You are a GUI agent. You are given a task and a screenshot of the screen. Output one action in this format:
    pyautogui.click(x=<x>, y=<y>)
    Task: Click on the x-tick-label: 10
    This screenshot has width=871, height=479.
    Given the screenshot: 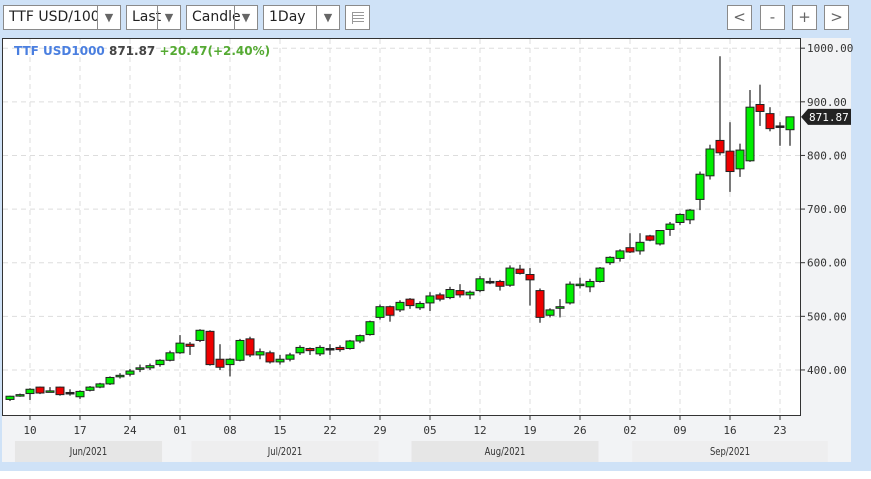 What is the action you would take?
    pyautogui.click(x=29, y=430)
    